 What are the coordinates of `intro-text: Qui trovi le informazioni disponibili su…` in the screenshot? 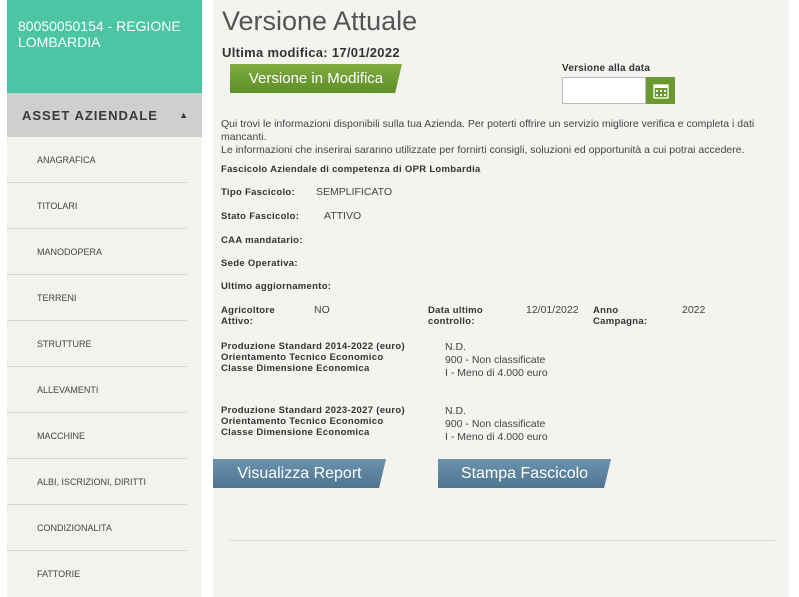 It's located at (503, 137).